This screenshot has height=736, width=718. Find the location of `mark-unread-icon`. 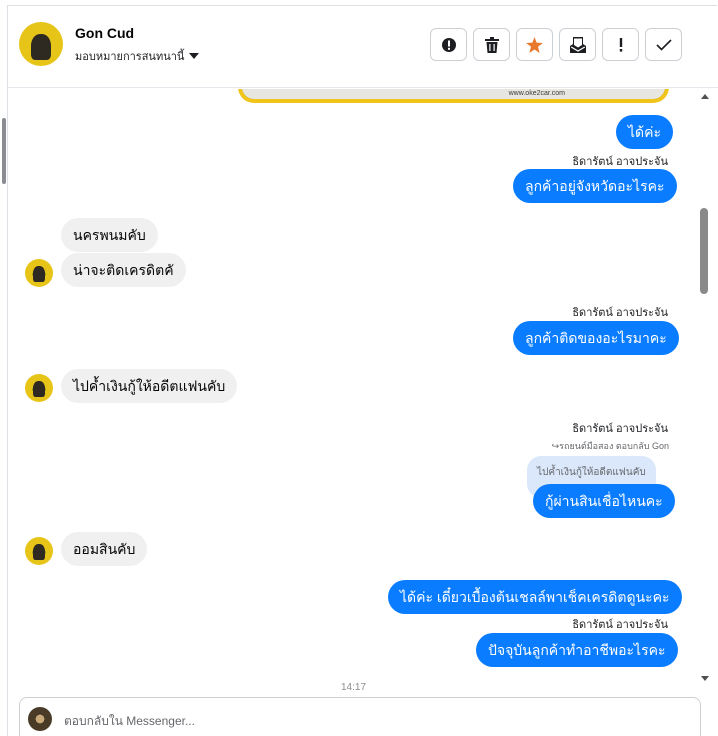

mark-unread-icon is located at coordinates (577, 44).